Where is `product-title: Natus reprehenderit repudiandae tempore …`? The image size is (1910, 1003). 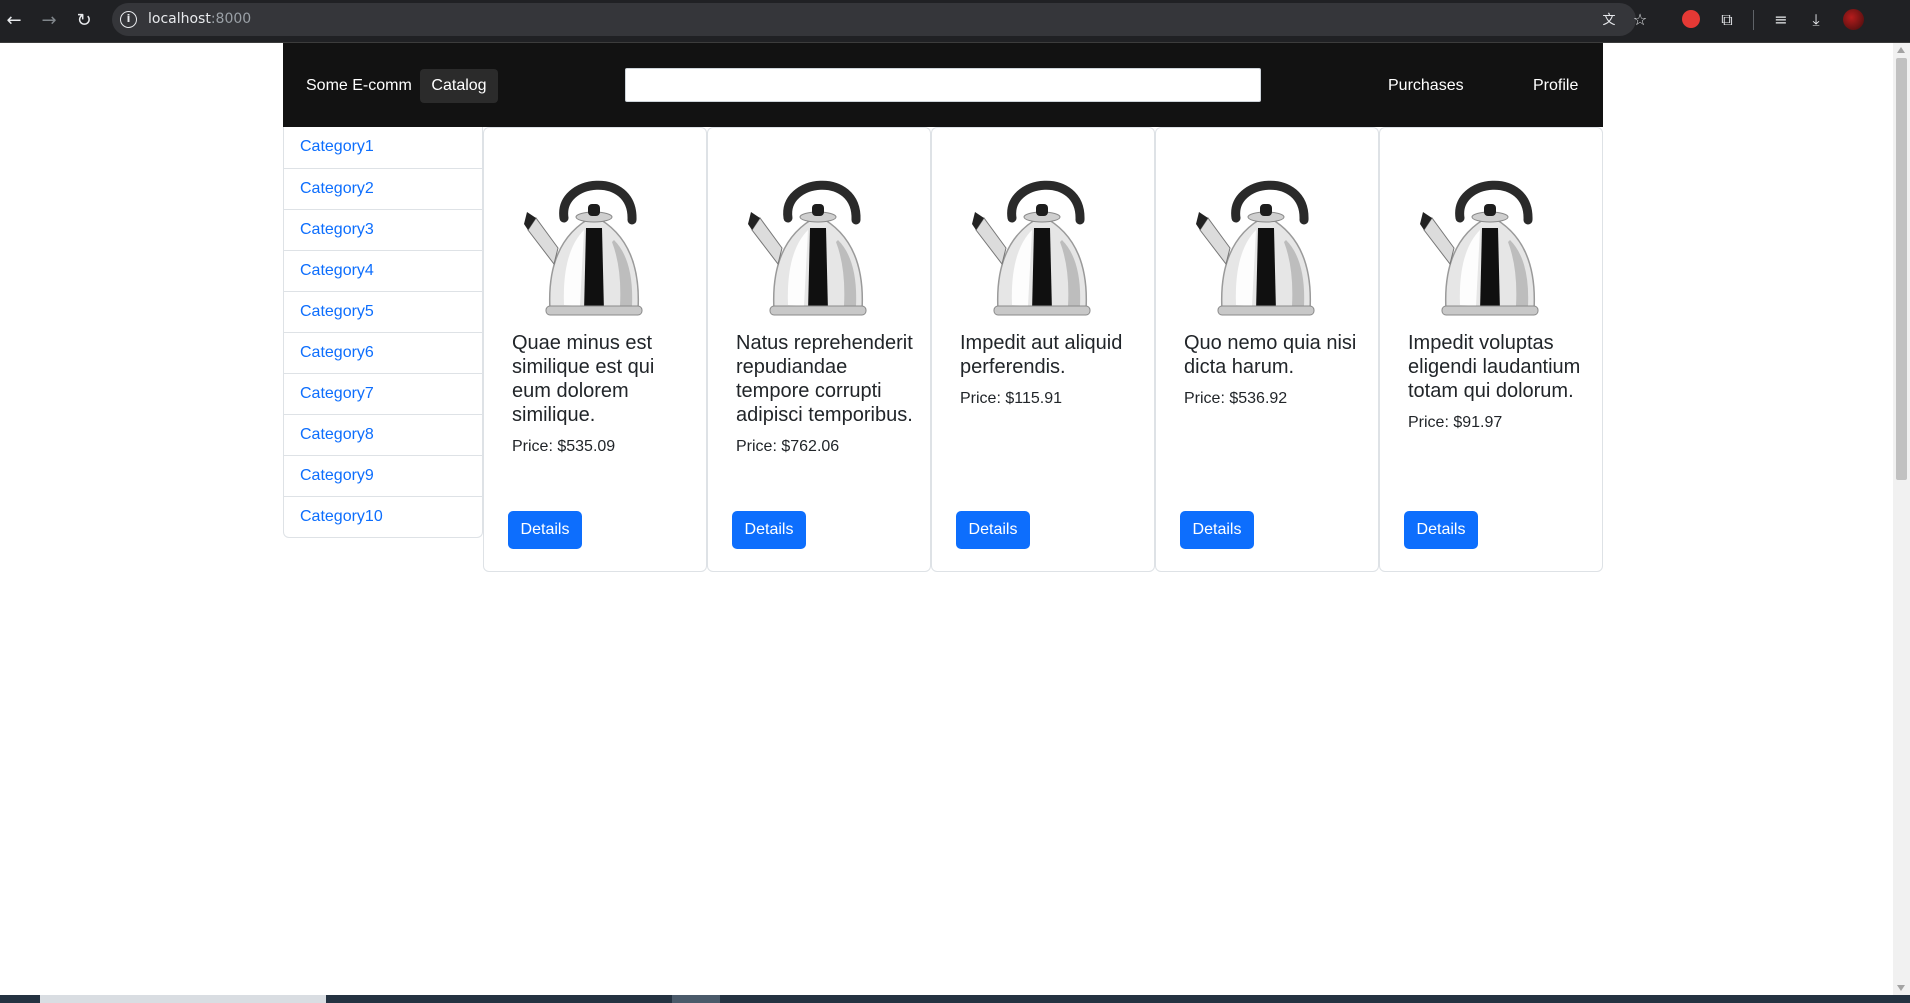 product-title: Natus reprehenderit repudiandae tempore … is located at coordinates (826, 394).